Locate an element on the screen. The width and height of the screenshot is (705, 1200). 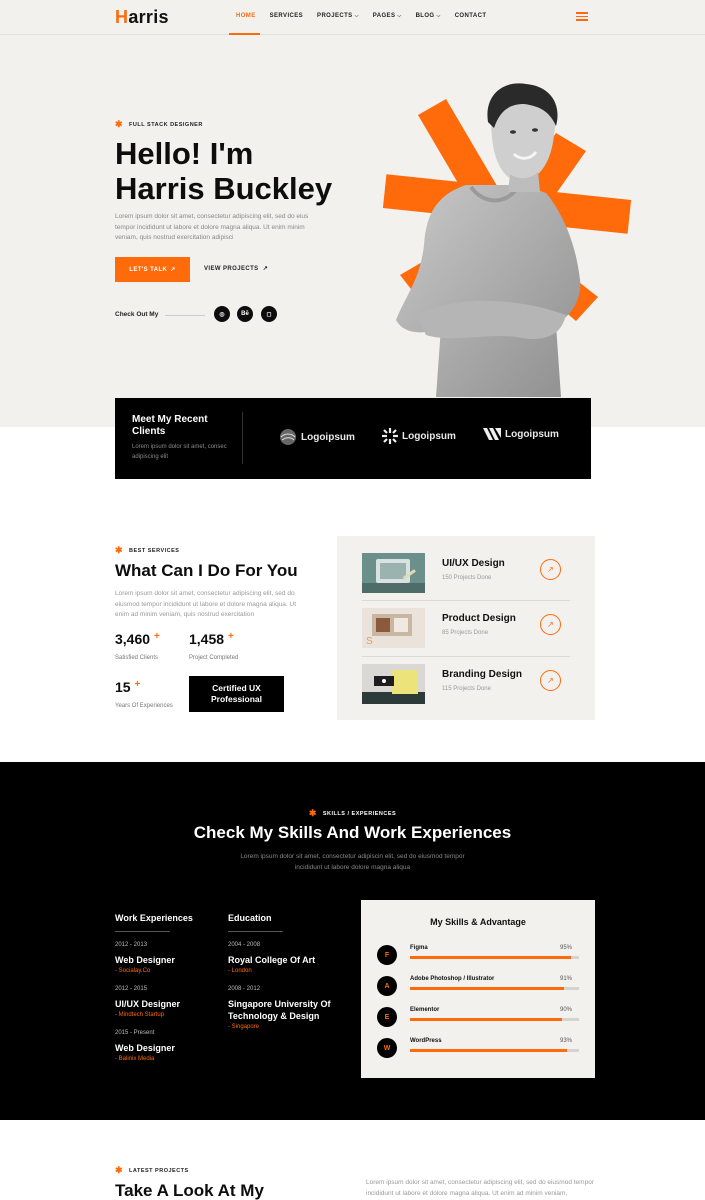
adobe-icon: A is located at coordinates (387, 986).